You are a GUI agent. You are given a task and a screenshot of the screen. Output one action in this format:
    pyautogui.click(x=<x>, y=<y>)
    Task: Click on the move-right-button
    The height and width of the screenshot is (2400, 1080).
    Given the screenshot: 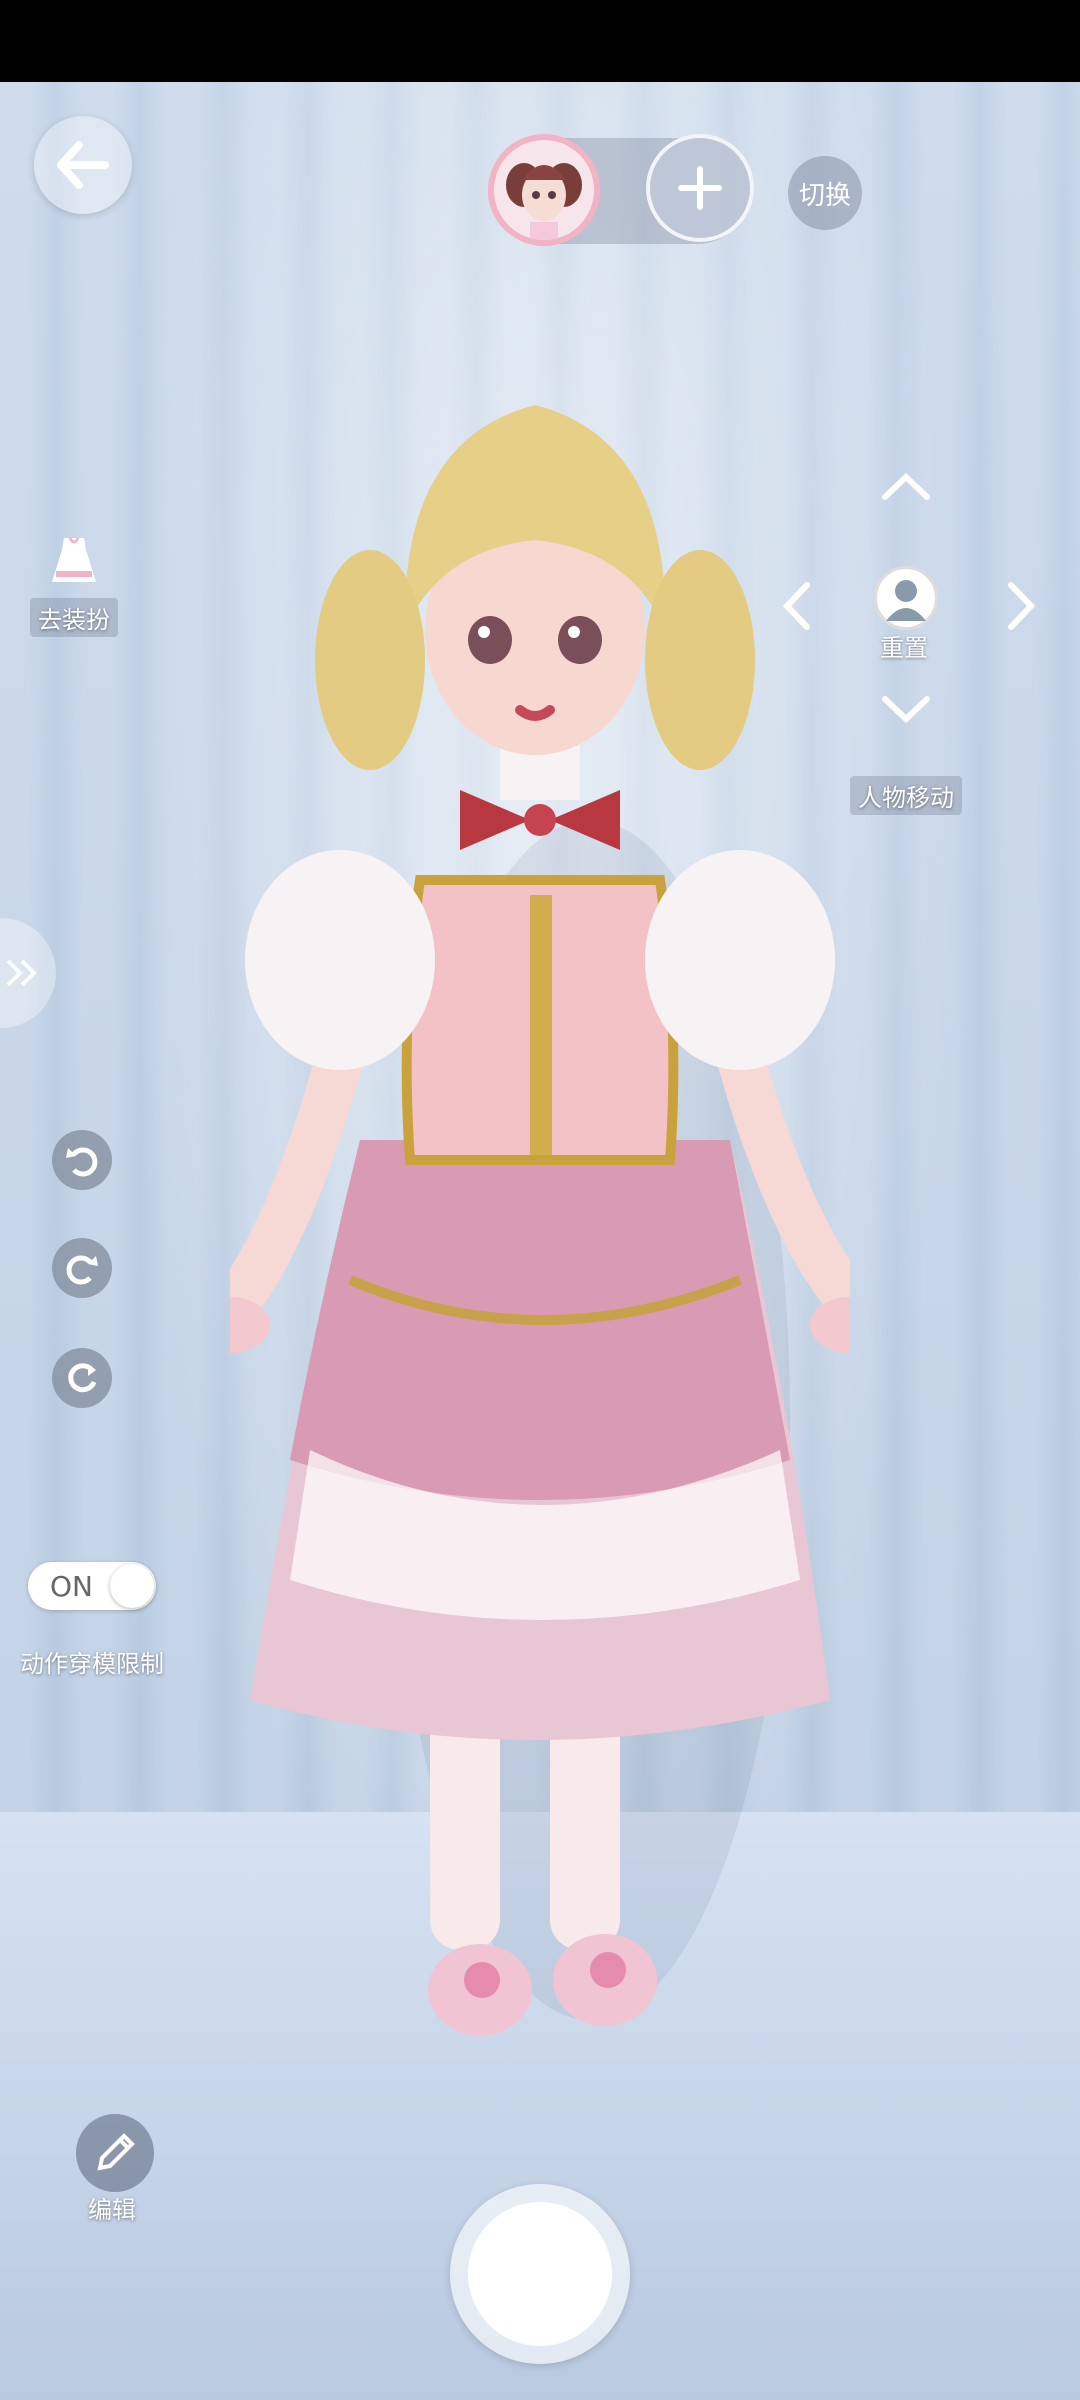 What is the action you would take?
    pyautogui.click(x=1022, y=606)
    